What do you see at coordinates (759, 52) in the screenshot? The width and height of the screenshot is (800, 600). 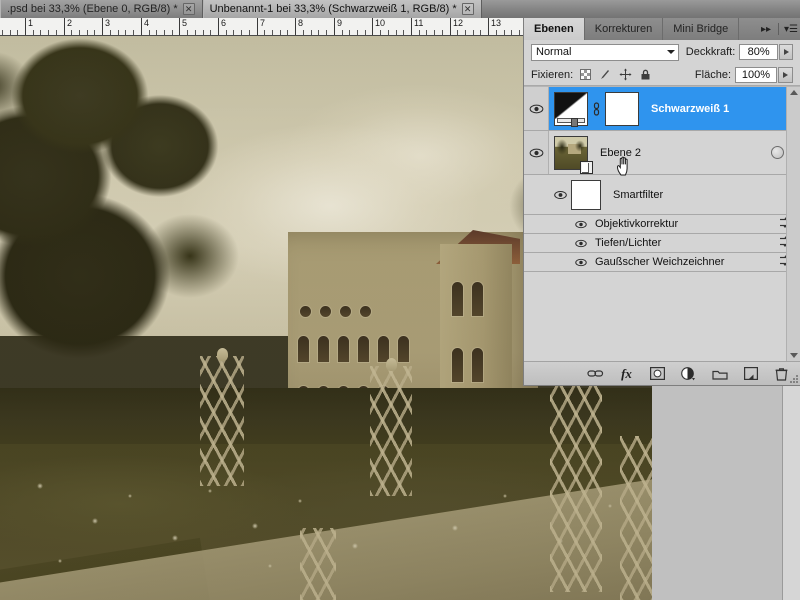 I see `opacity-input: 80%` at bounding box center [759, 52].